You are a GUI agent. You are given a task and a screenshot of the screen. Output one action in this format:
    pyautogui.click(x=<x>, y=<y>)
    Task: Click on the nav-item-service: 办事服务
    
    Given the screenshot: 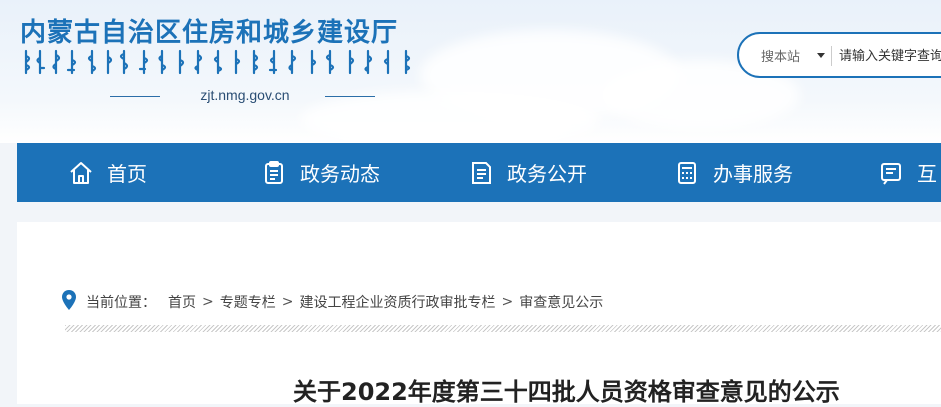 What is the action you would take?
    pyautogui.click(x=733, y=172)
    